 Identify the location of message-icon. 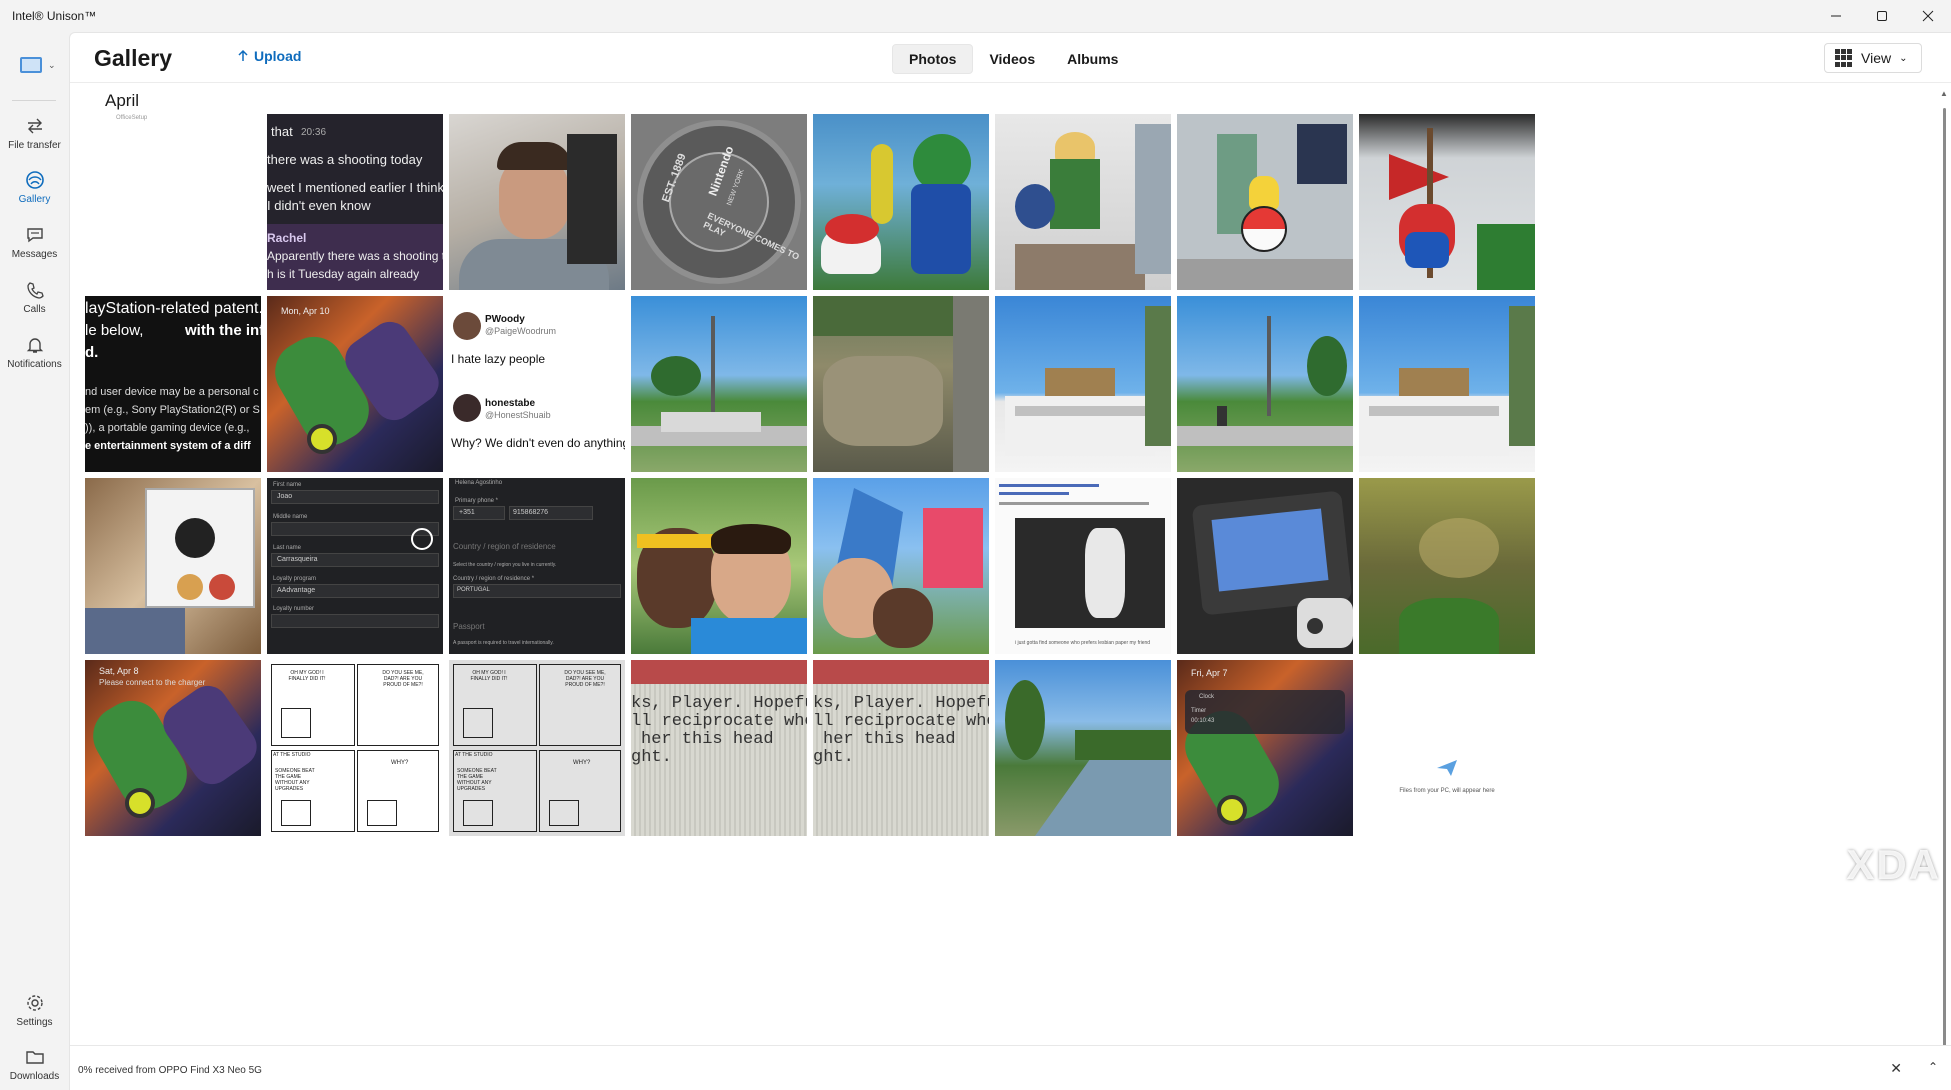
(34, 235).